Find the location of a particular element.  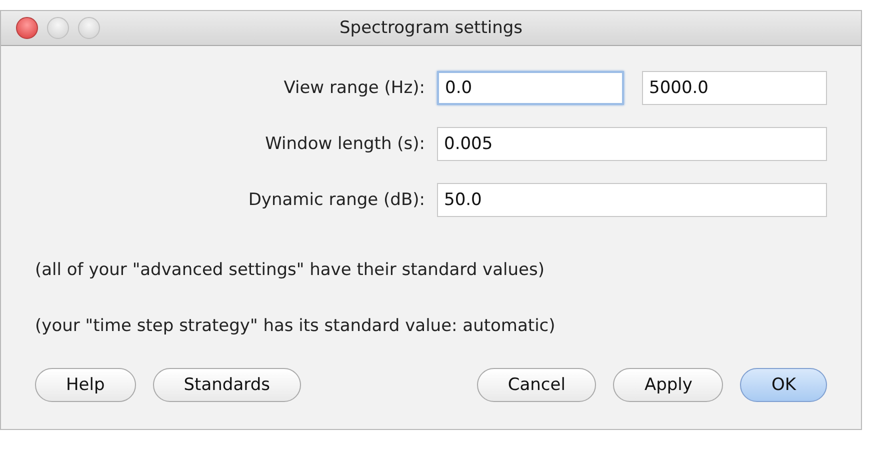

input-field: 0.005 is located at coordinates (632, 144).